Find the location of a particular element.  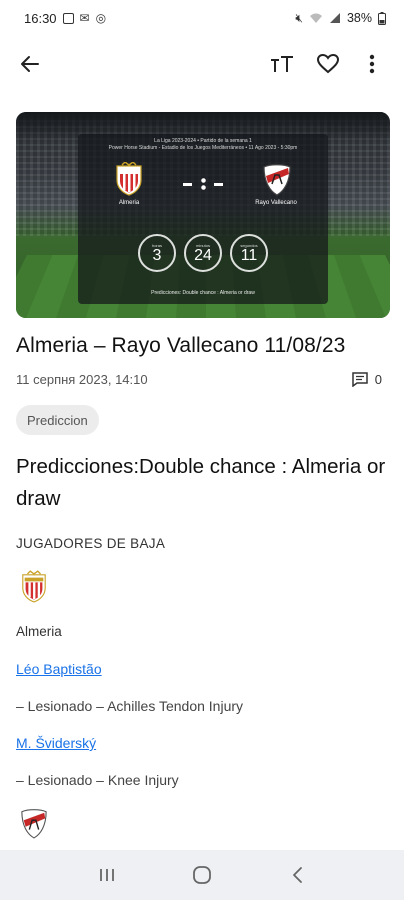

favorite-button is located at coordinates (328, 64).